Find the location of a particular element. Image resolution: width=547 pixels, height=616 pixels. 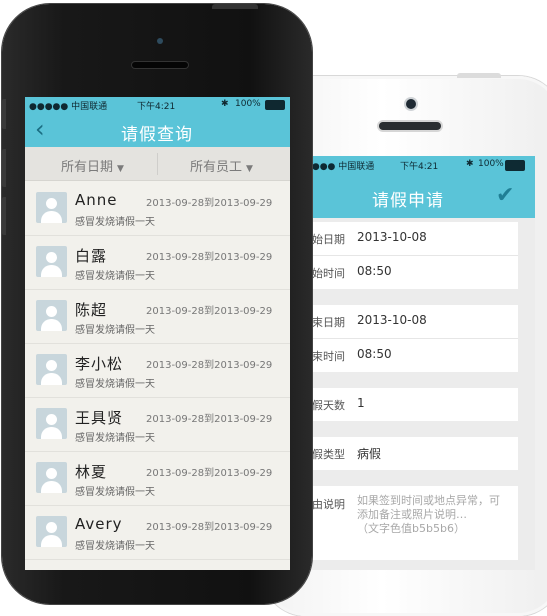

back-phone-camera is located at coordinates (411, 104).